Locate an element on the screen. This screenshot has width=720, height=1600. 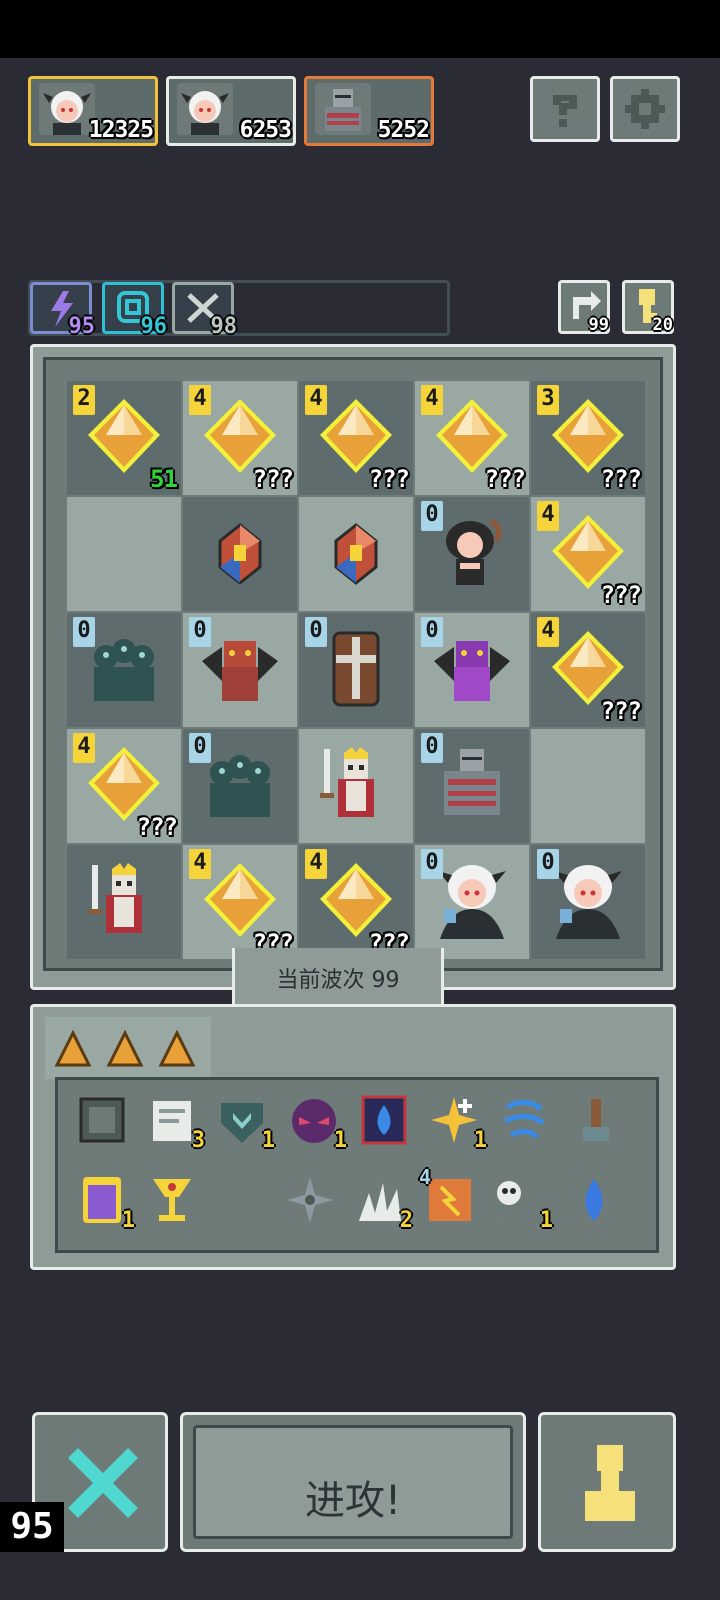
item-count: 2 is located at coordinates (406, 1220).